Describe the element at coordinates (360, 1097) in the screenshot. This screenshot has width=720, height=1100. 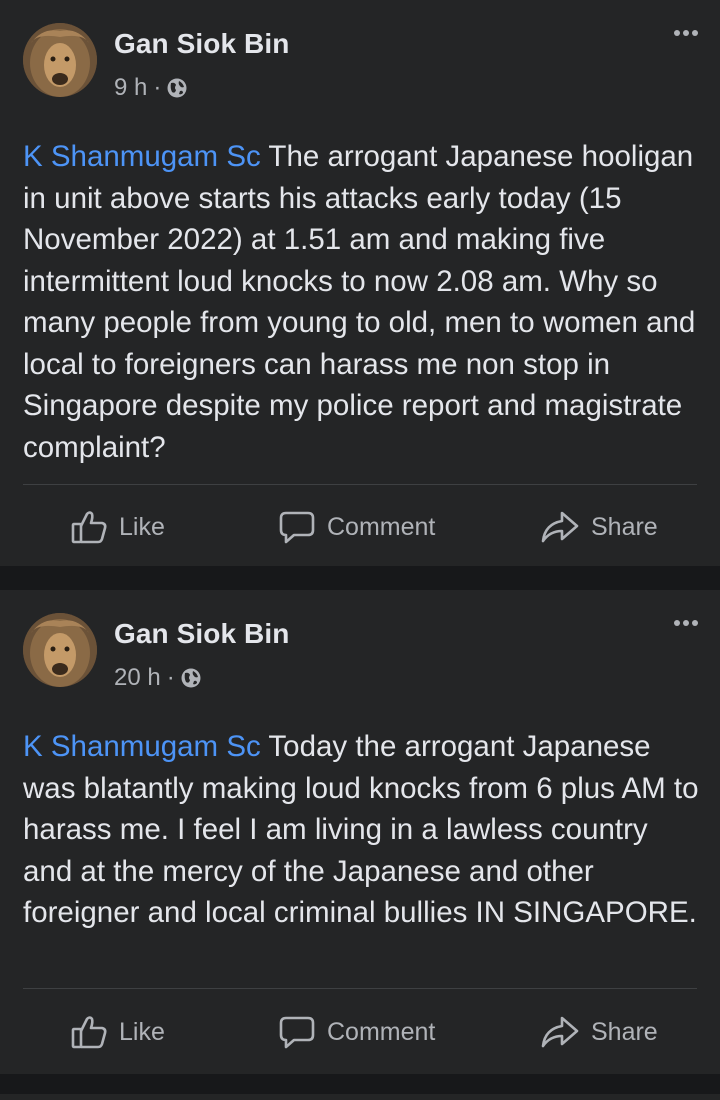
I see `next-post-edge` at that location.